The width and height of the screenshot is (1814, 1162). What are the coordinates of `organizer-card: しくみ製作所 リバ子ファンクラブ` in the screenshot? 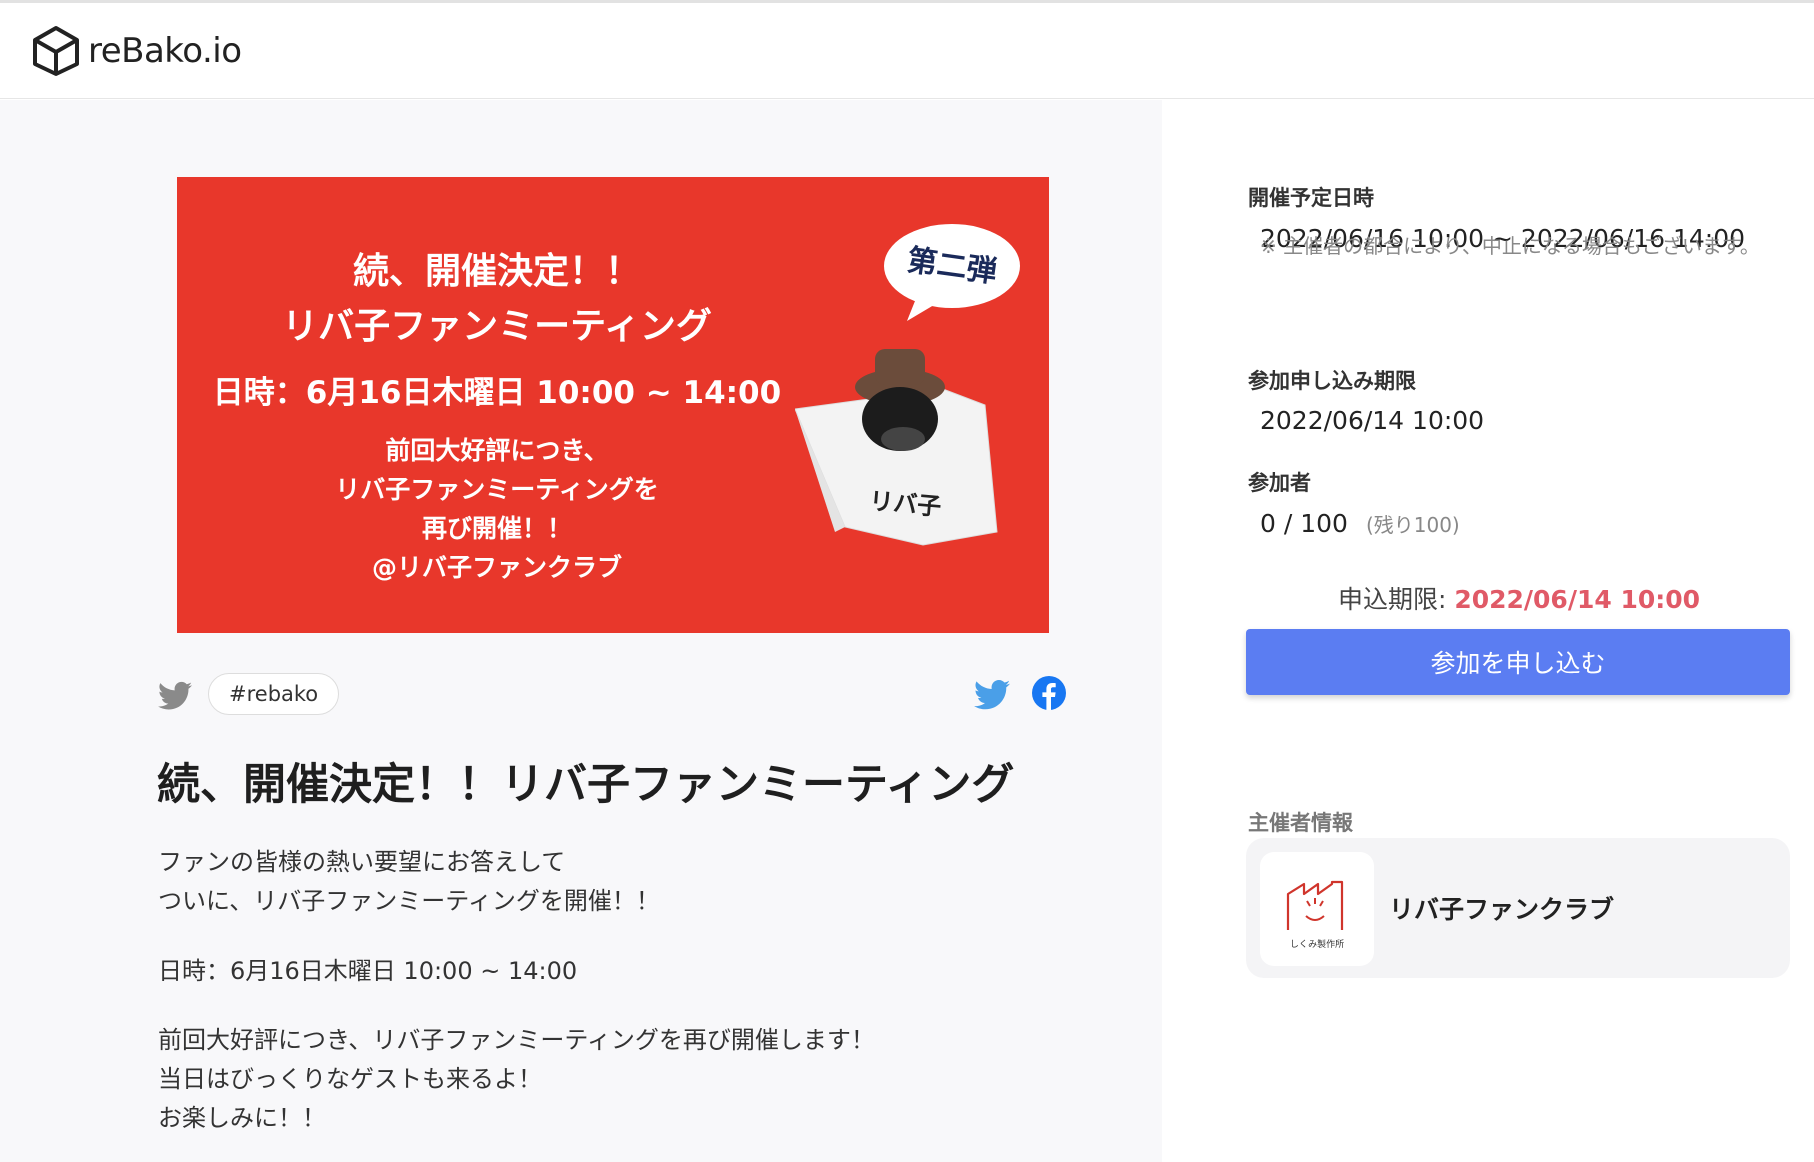 It's located at (1518, 908).